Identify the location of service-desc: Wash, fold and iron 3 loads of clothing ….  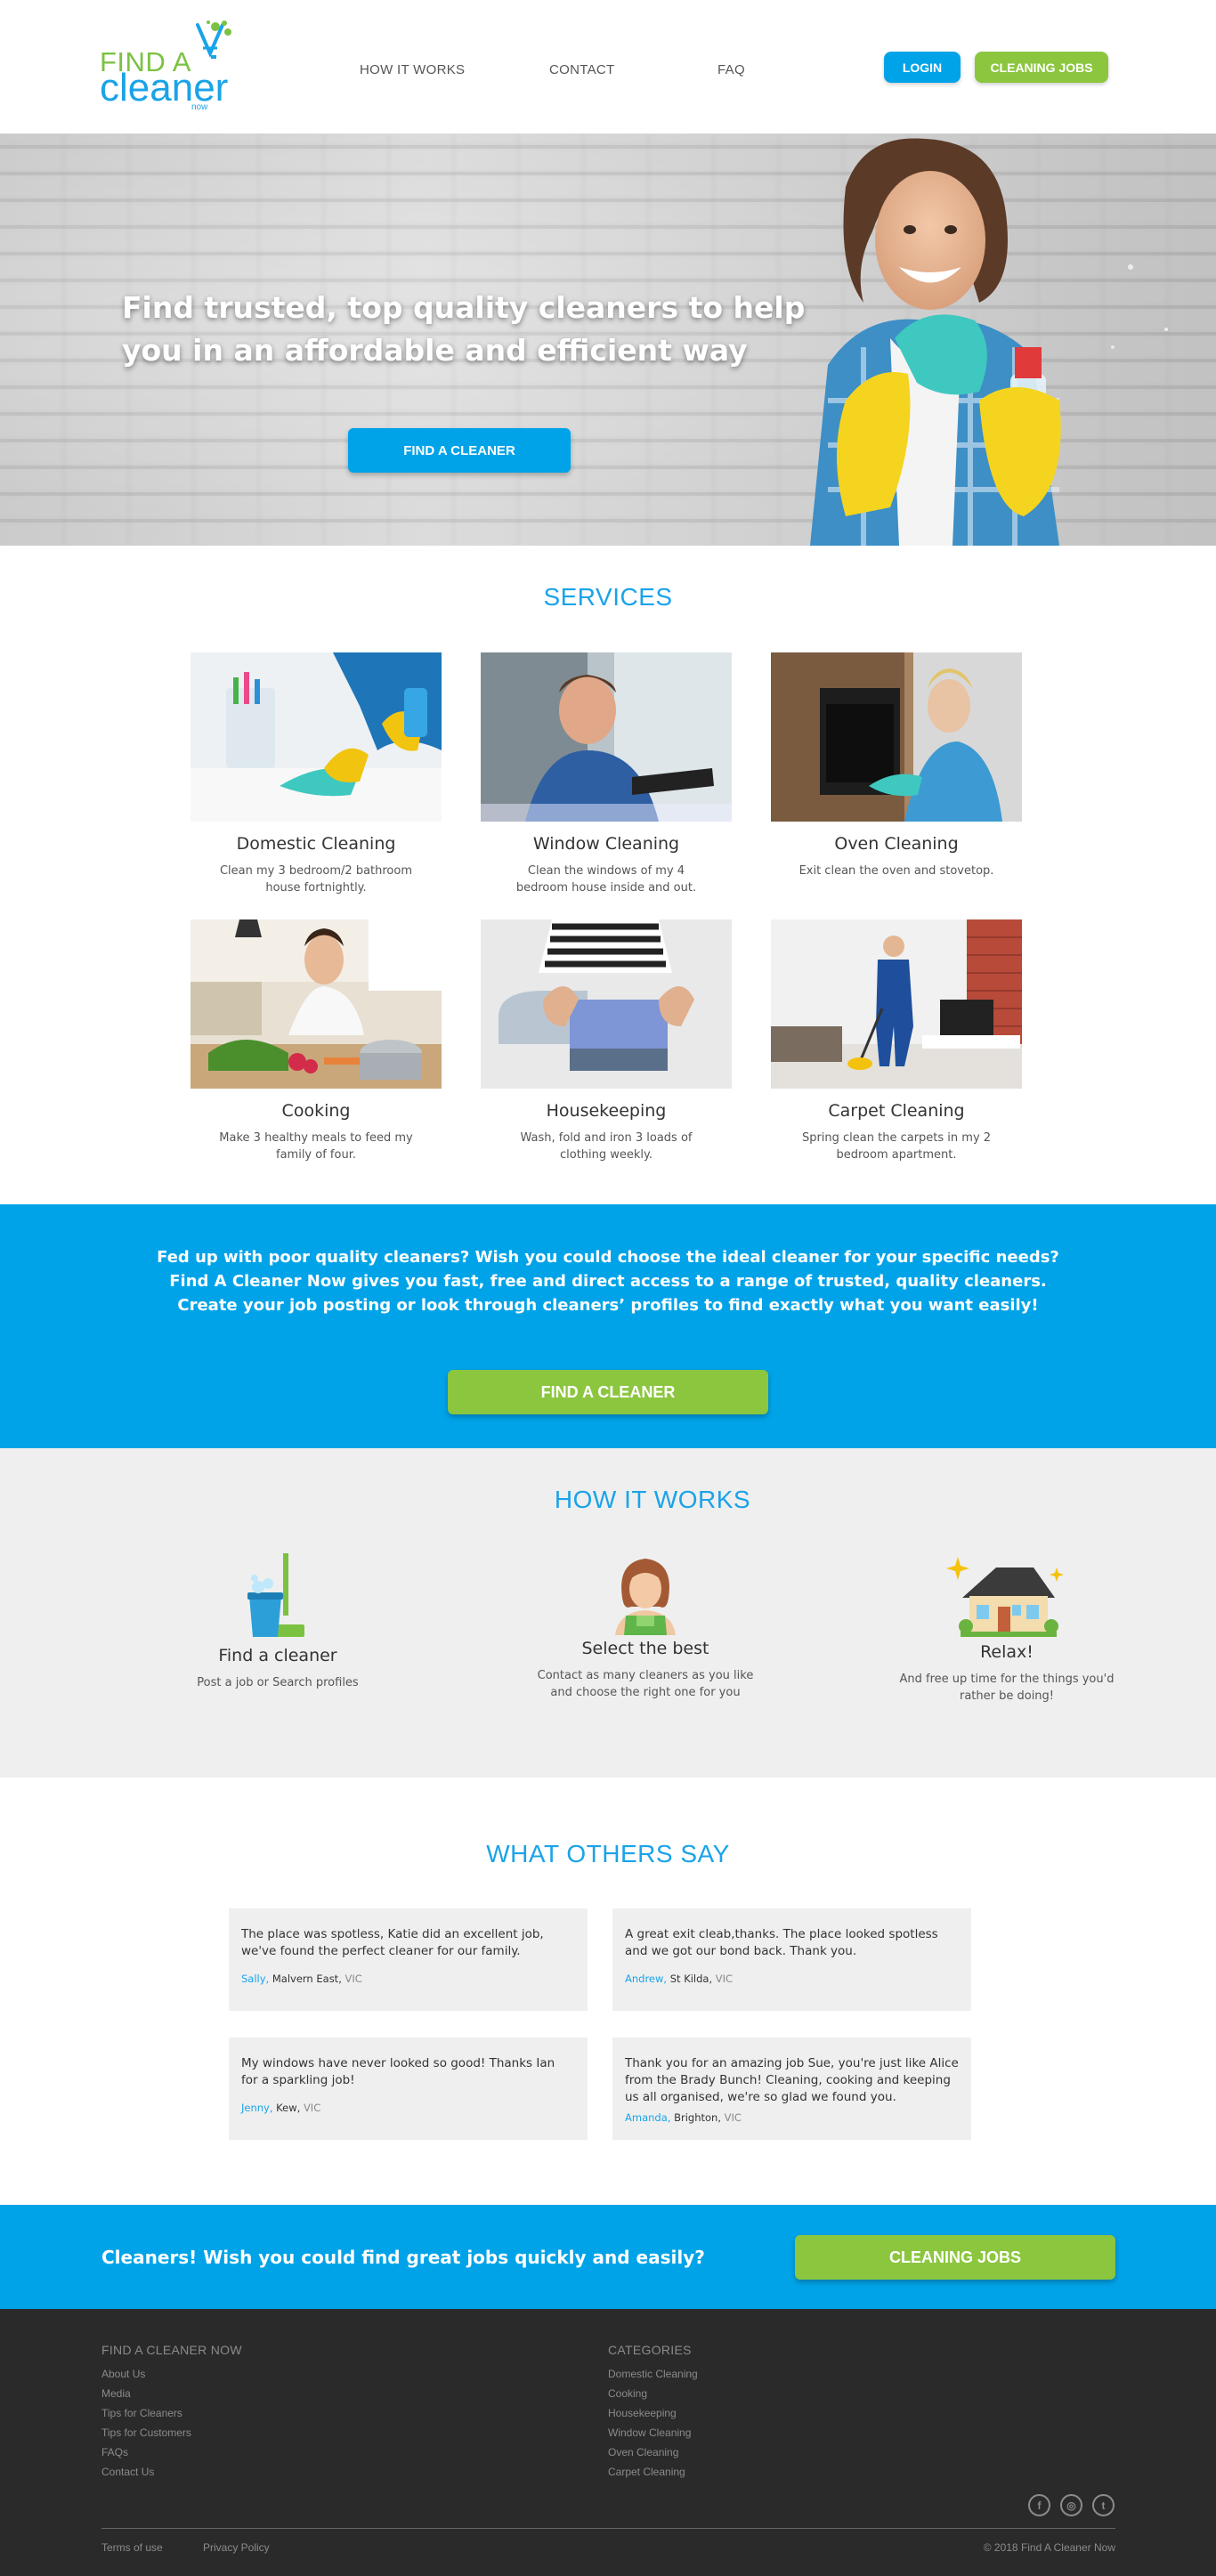
(606, 1147).